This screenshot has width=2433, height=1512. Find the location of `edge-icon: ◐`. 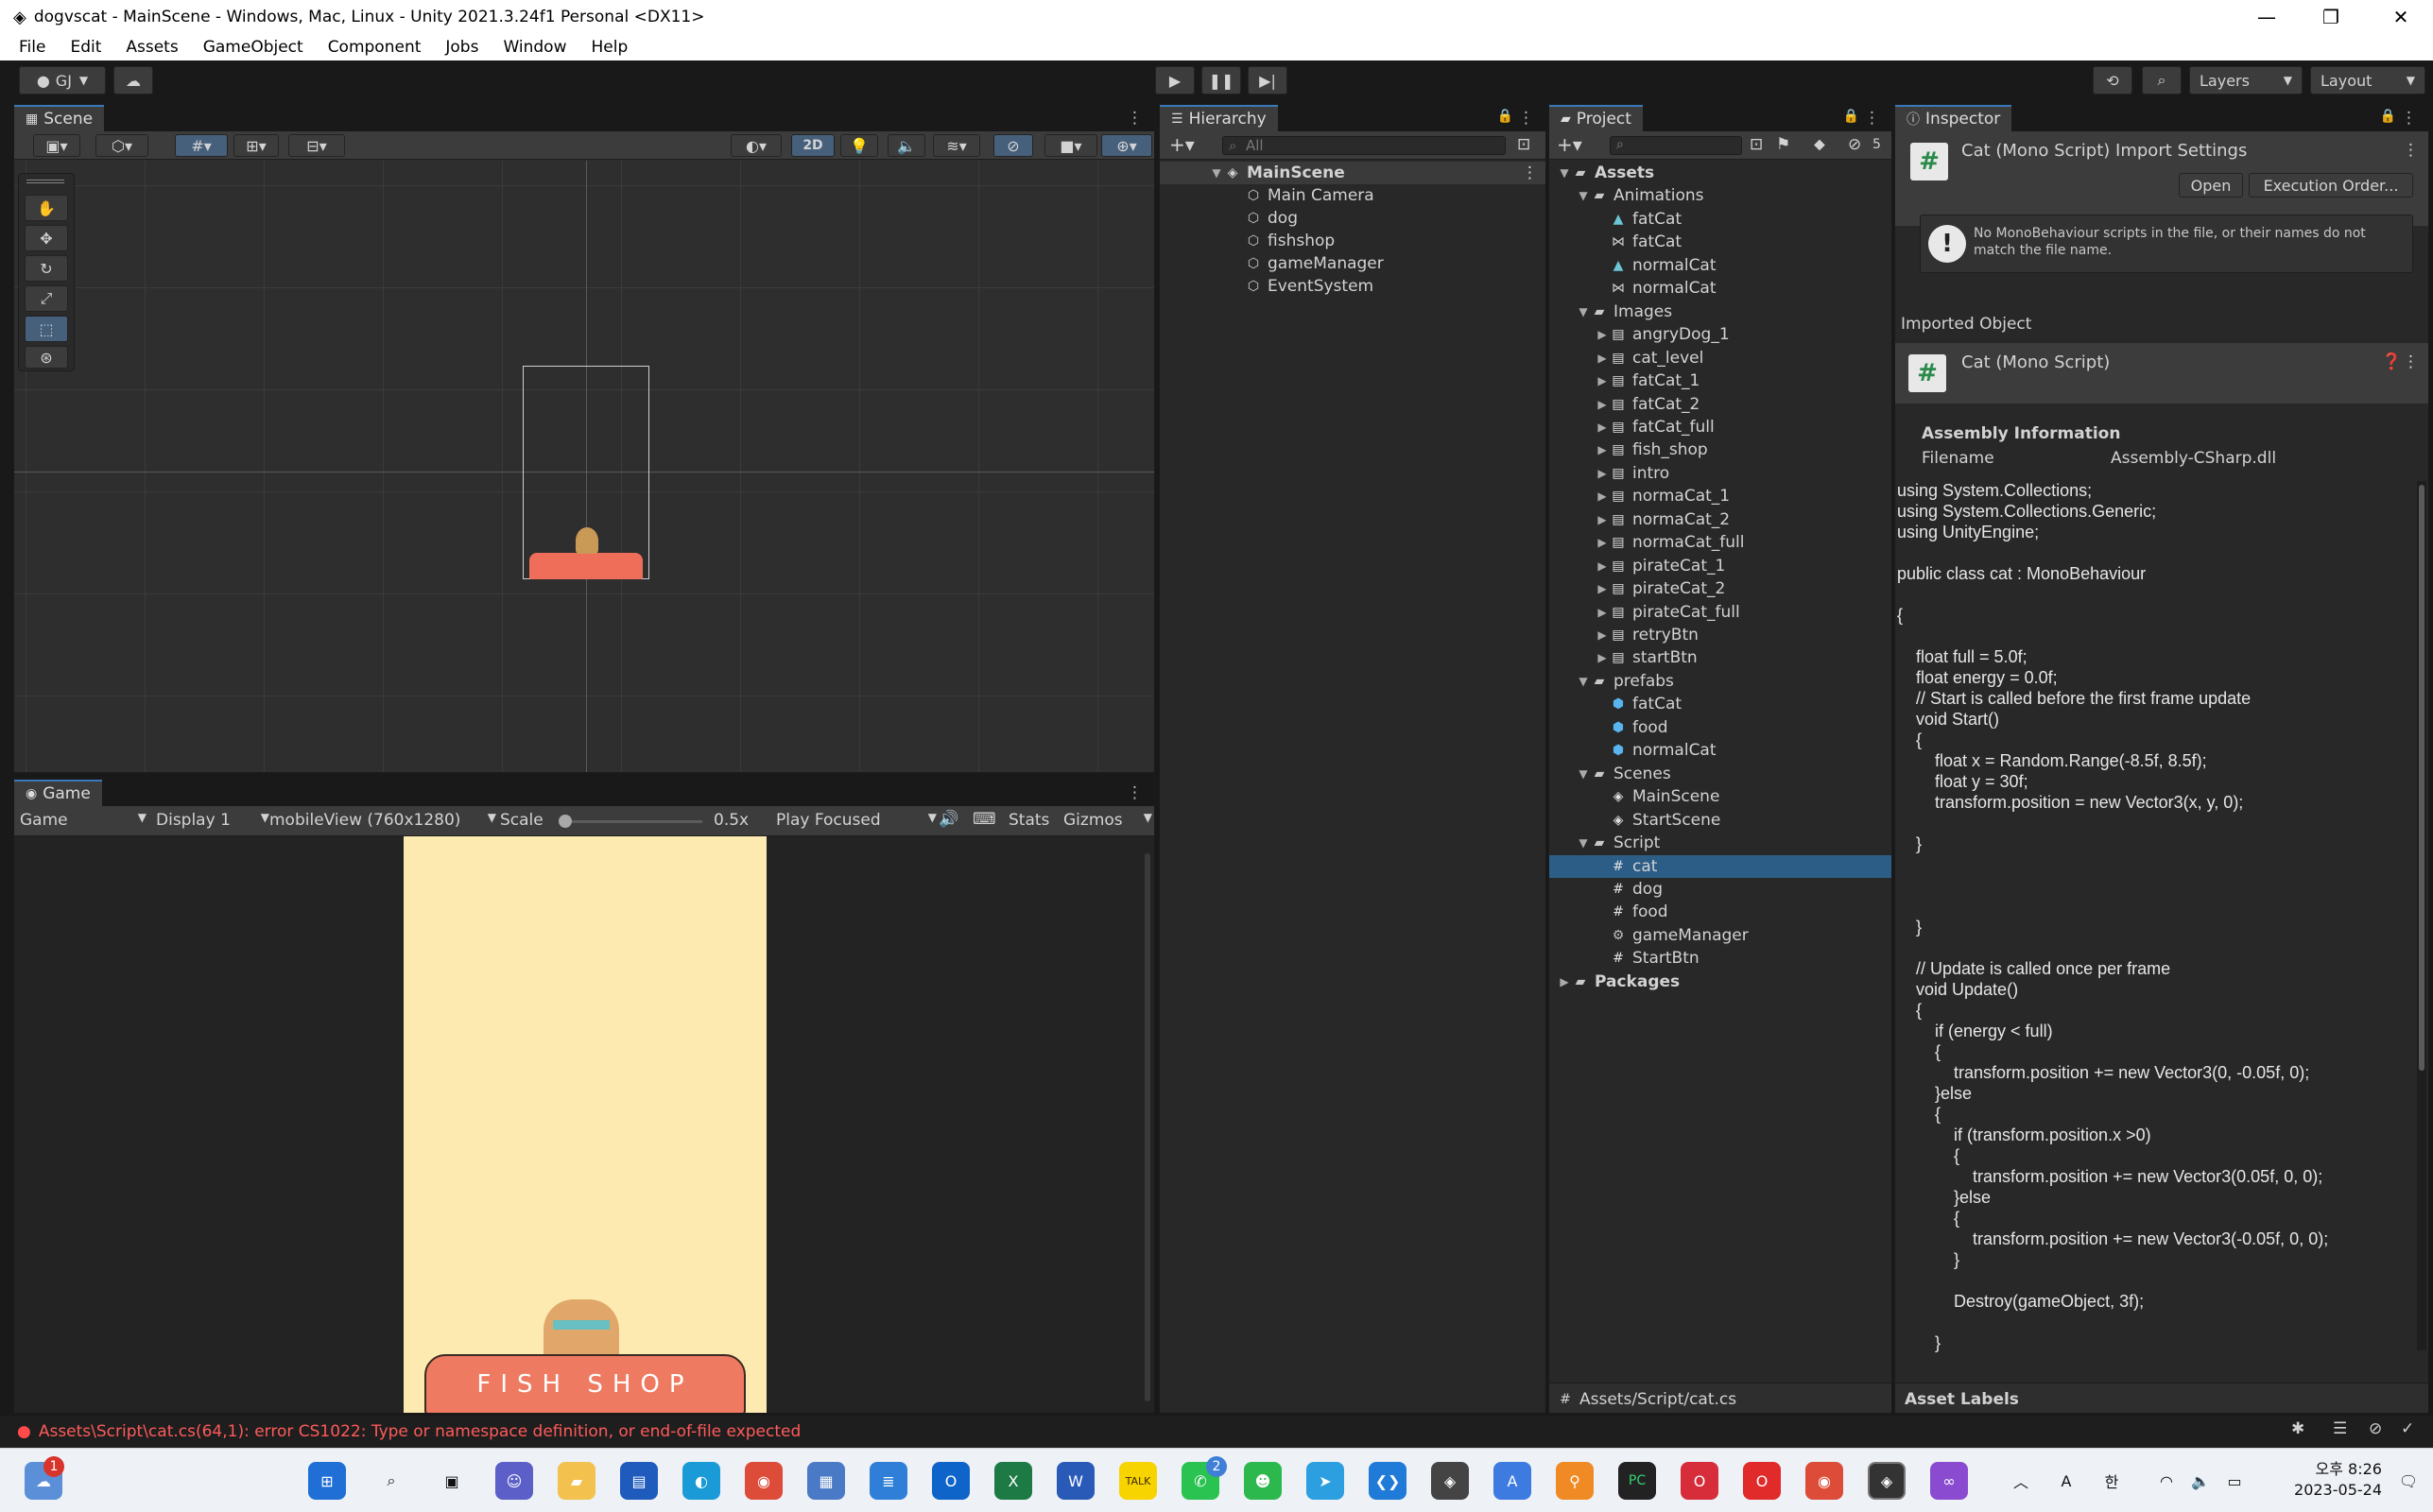

edge-icon: ◐ is located at coordinates (701, 1481).